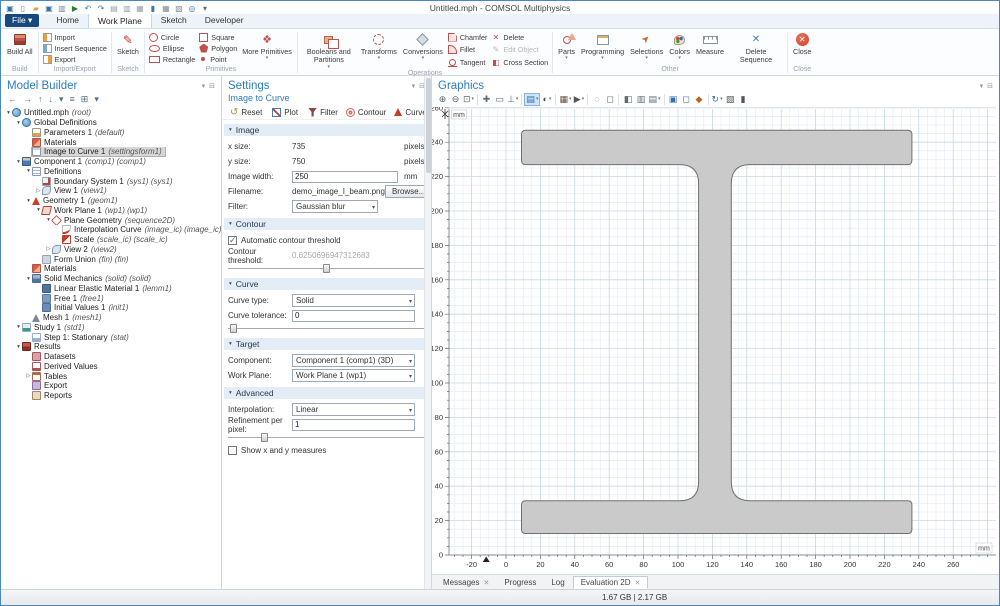 This screenshot has height=606, width=1000. I want to click on tree-item: Reports, so click(111, 396).